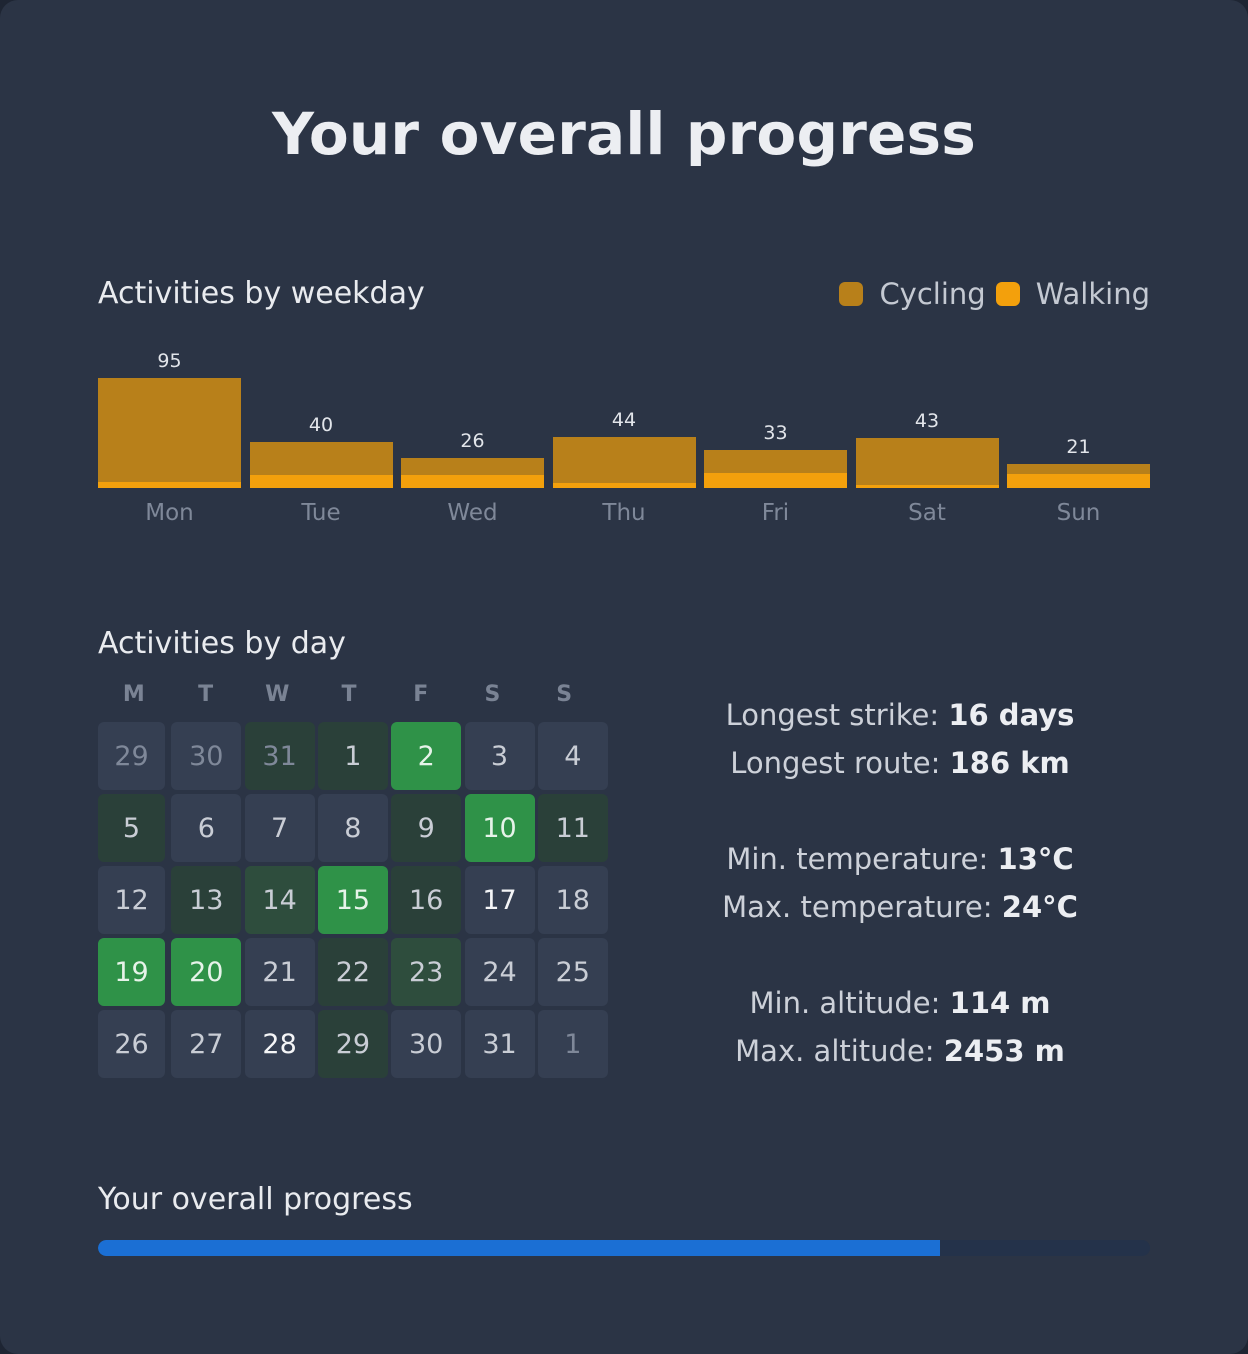 This screenshot has height=1354, width=1248. What do you see at coordinates (572, 756) in the screenshot?
I see `calendar-day: 4` at bounding box center [572, 756].